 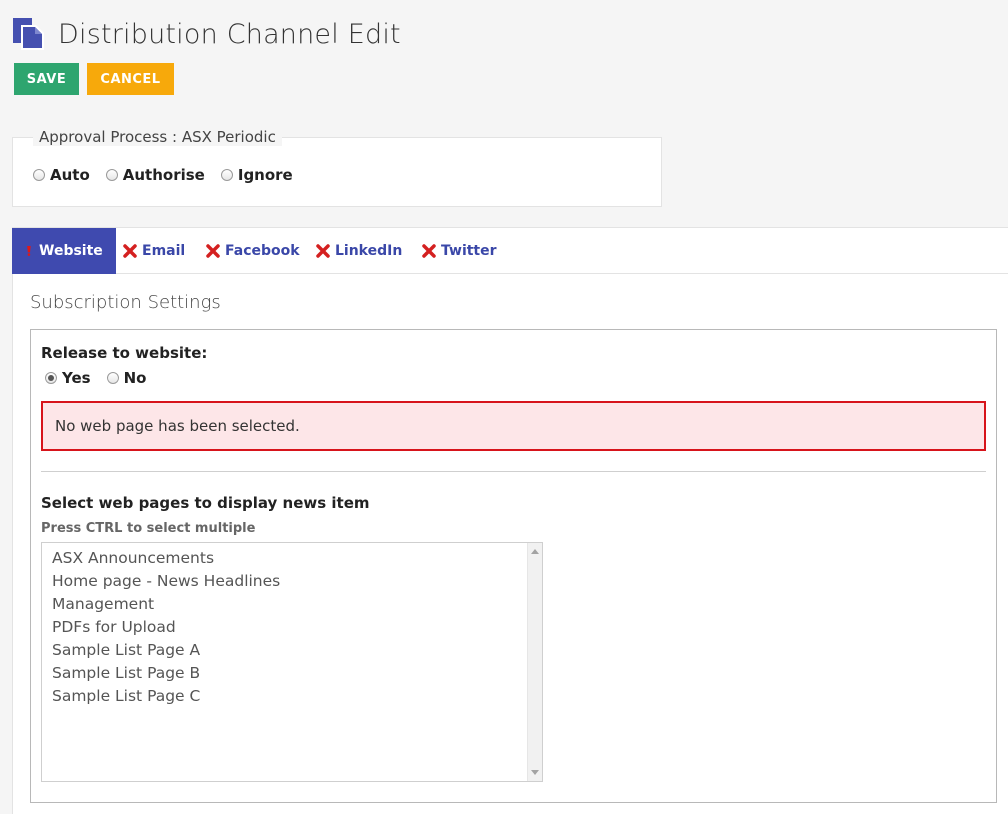 What do you see at coordinates (161, 696) in the screenshot?
I see `list-item: Sample List Page C` at bounding box center [161, 696].